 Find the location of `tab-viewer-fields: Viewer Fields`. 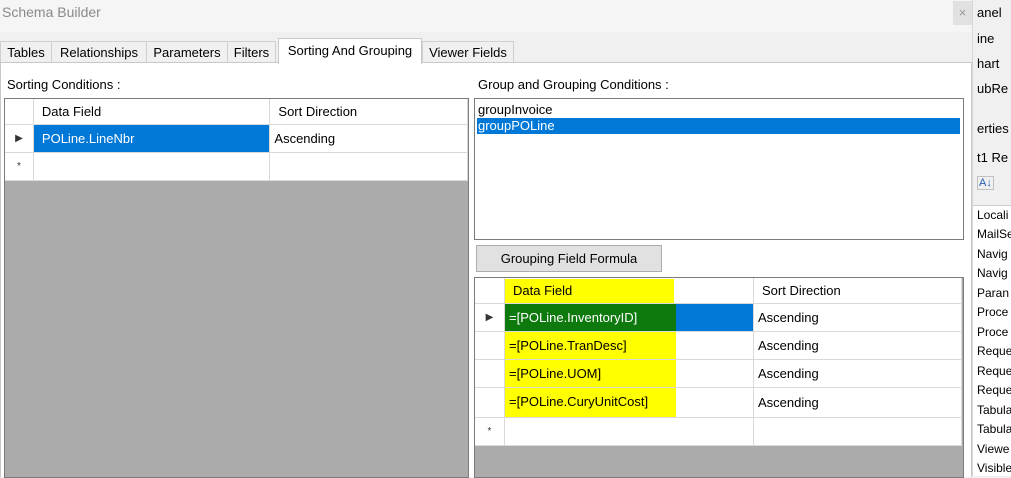

tab-viewer-fields: Viewer Fields is located at coordinates (468, 52).